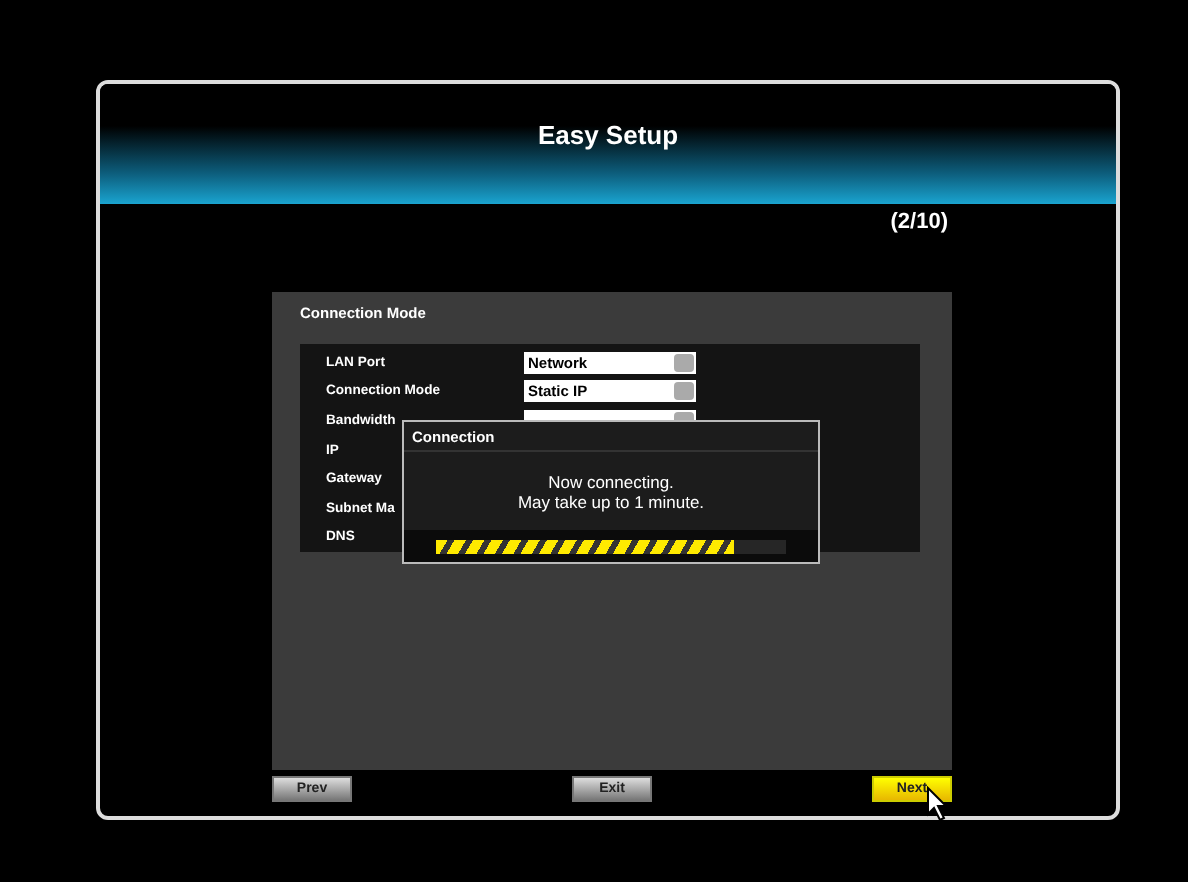 The width and height of the screenshot is (1188, 882). Describe the element at coordinates (611, 481) in the screenshot. I see `dialog-message: Now connecting.` at that location.